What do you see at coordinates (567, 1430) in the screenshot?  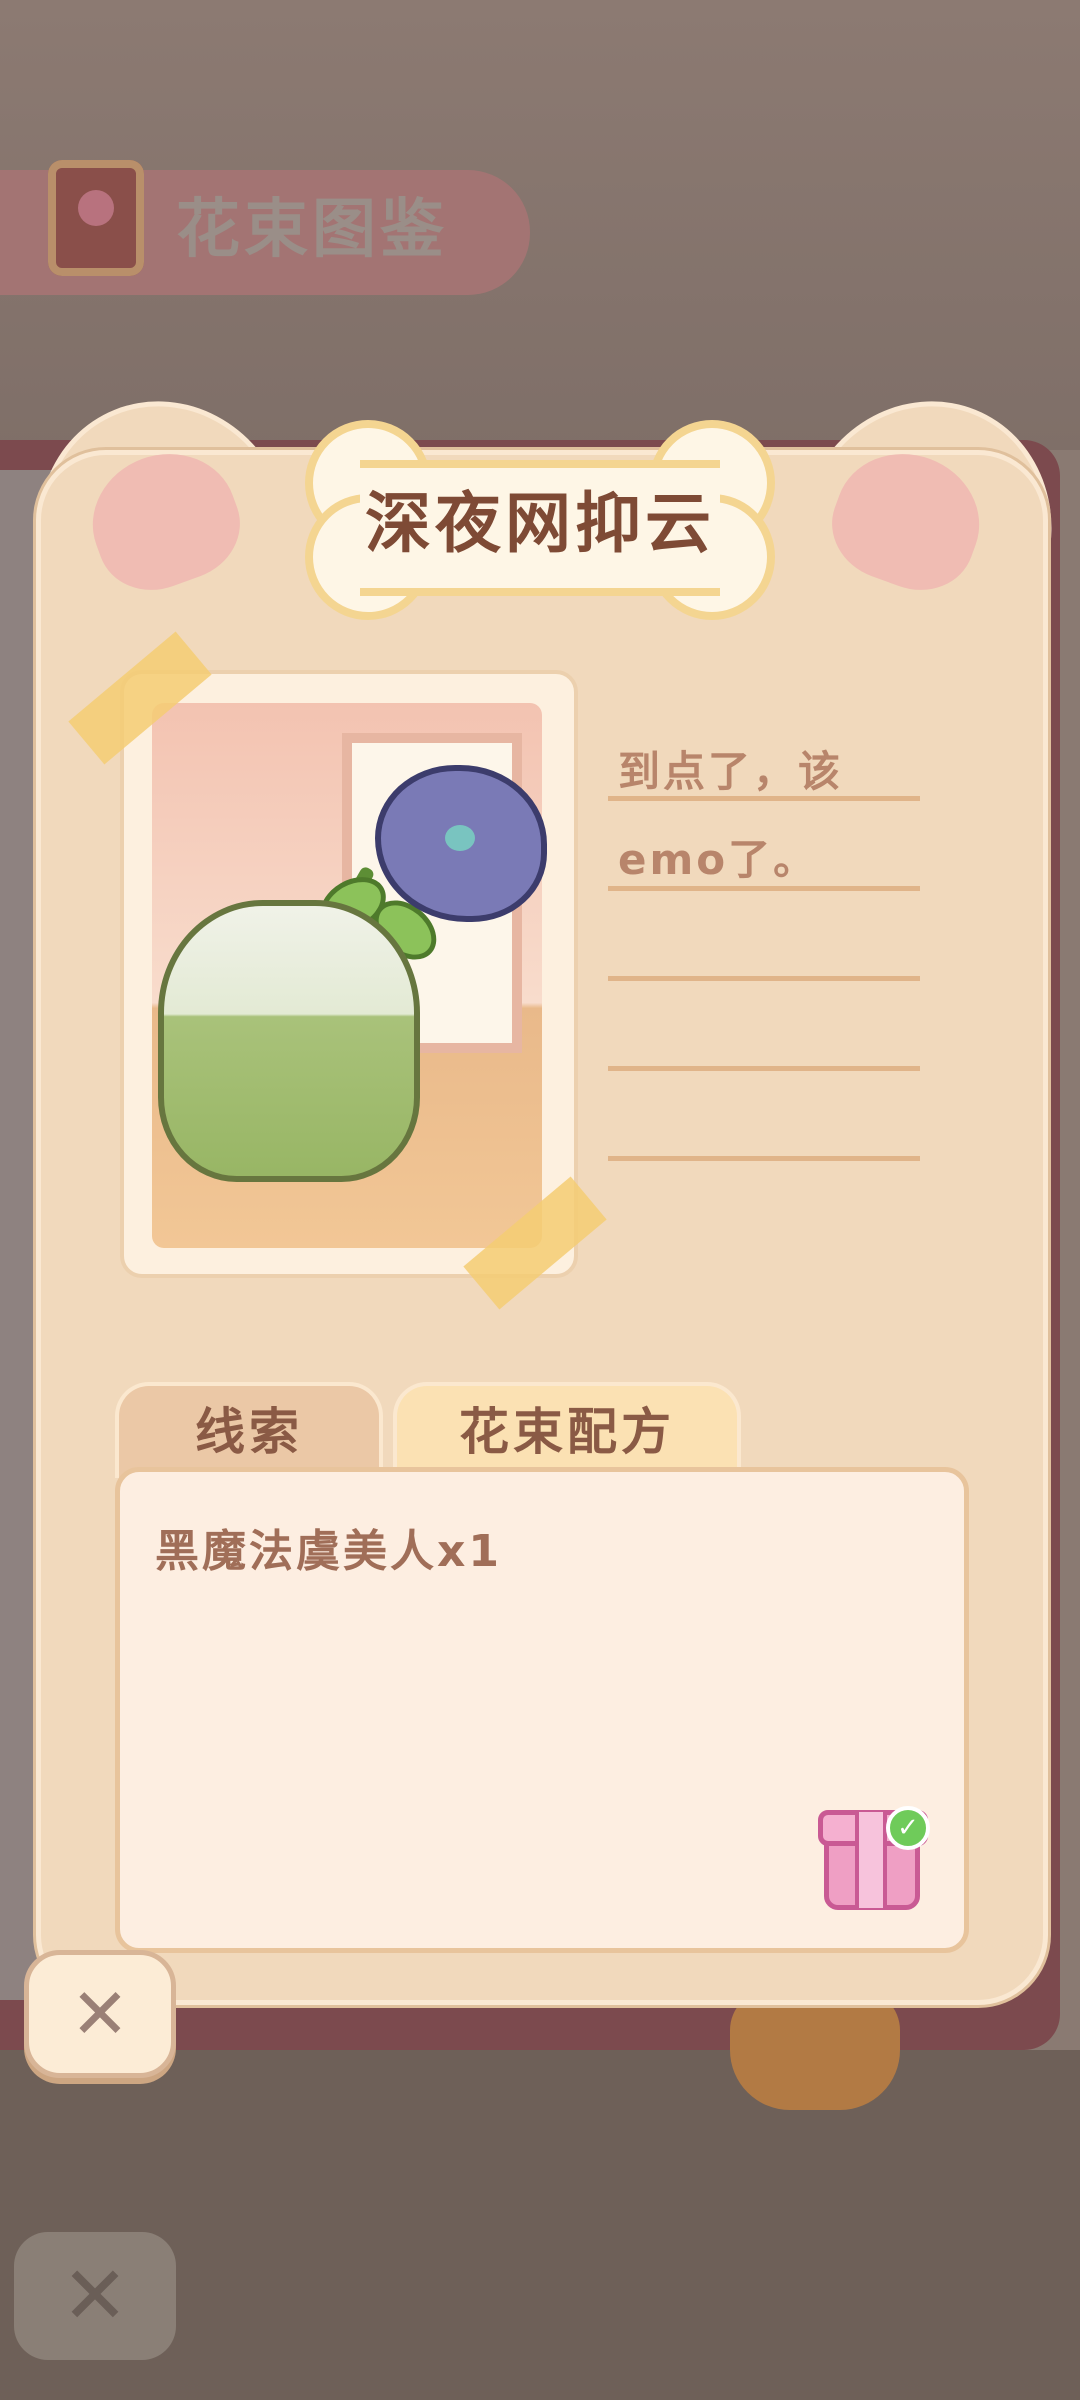 I see `tab-recipe: 花束配方` at bounding box center [567, 1430].